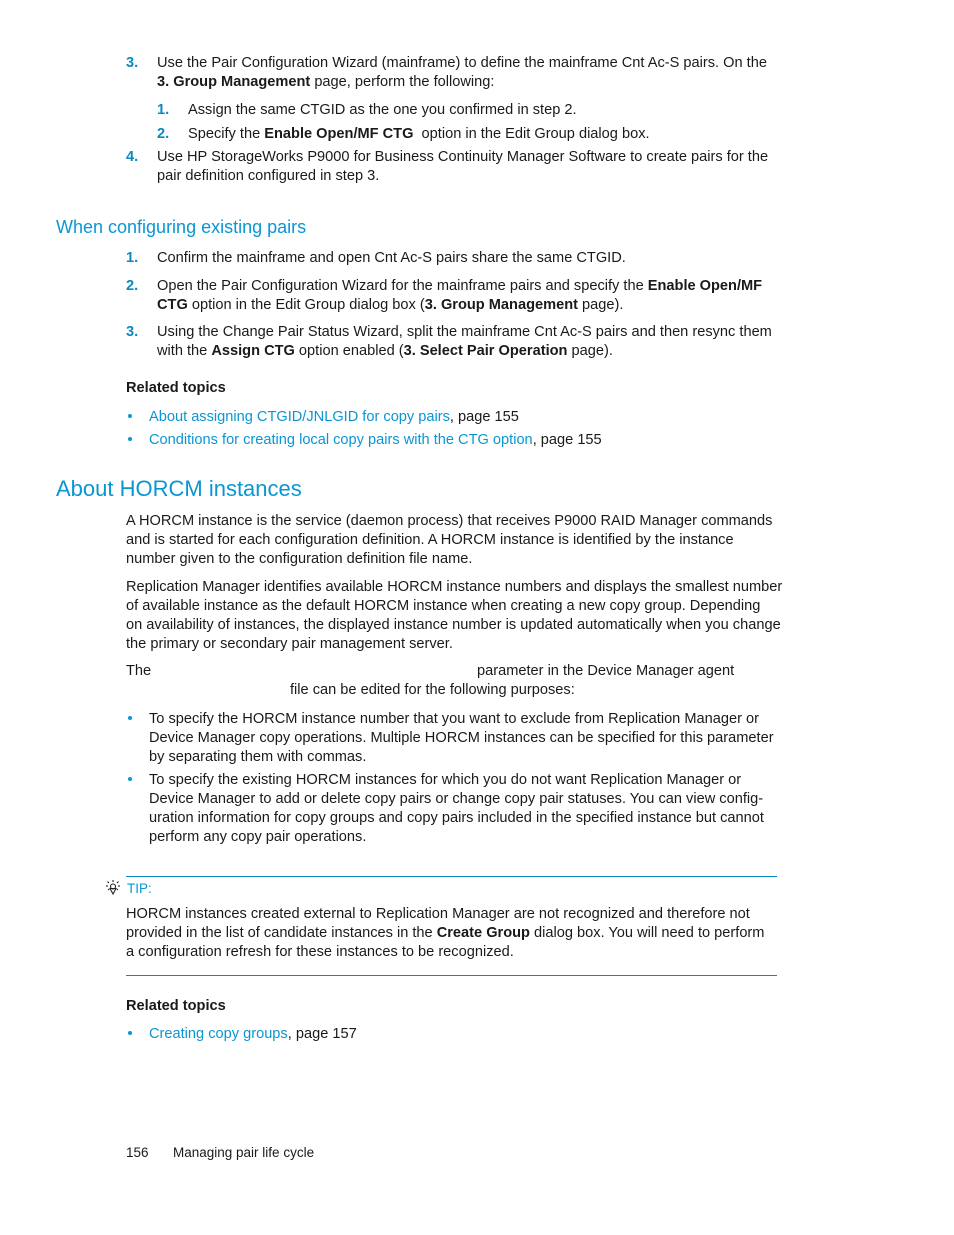 The image size is (954, 1235). I want to click on step-number: 4., so click(132, 157).